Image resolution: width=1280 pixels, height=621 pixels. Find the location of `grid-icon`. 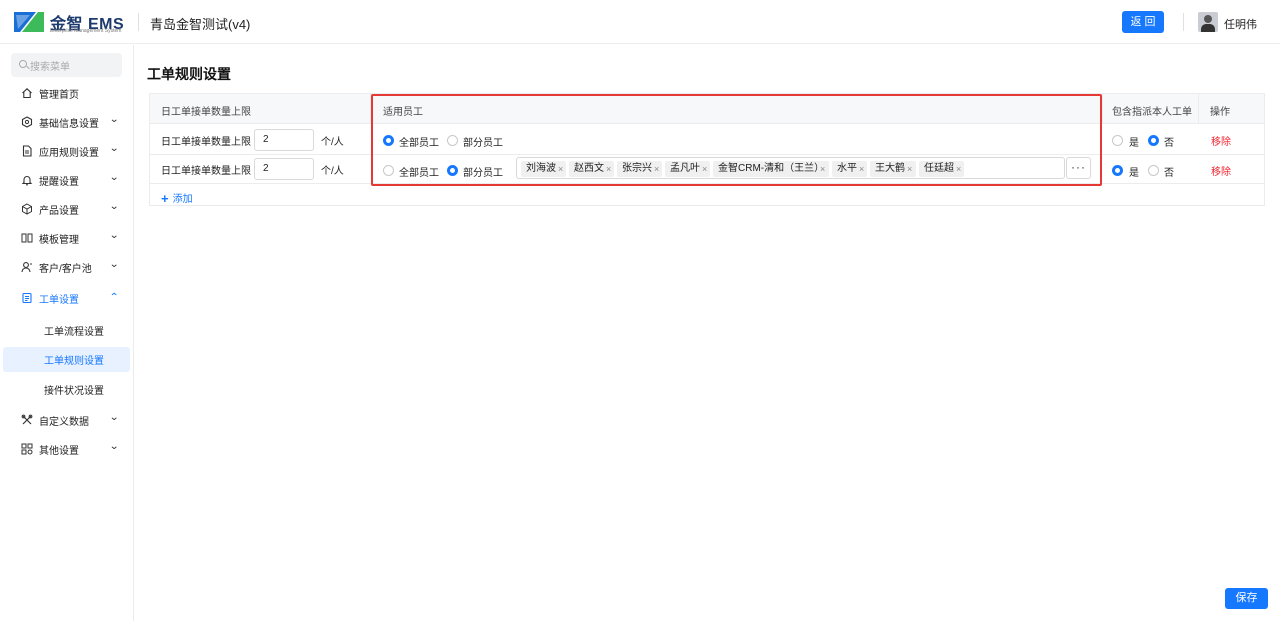

grid-icon is located at coordinates (26, 448).